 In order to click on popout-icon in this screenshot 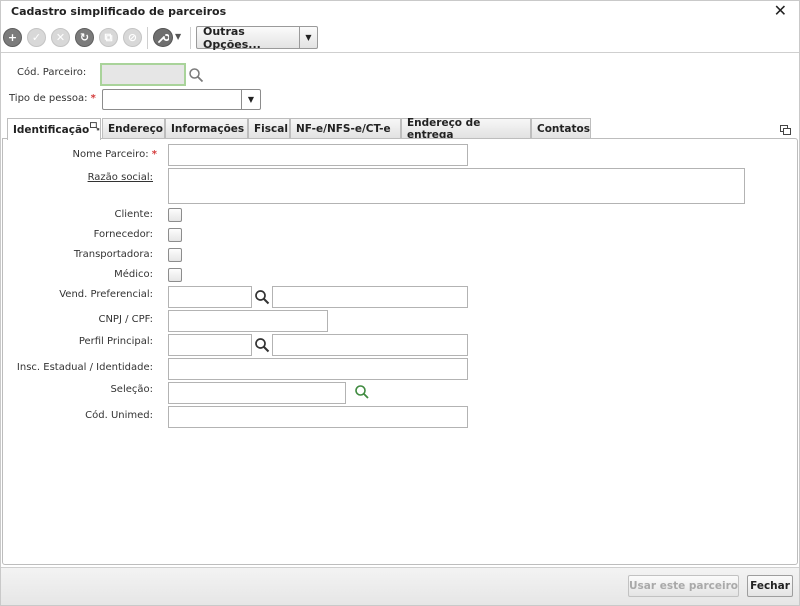, I will do `click(95, 126)`.